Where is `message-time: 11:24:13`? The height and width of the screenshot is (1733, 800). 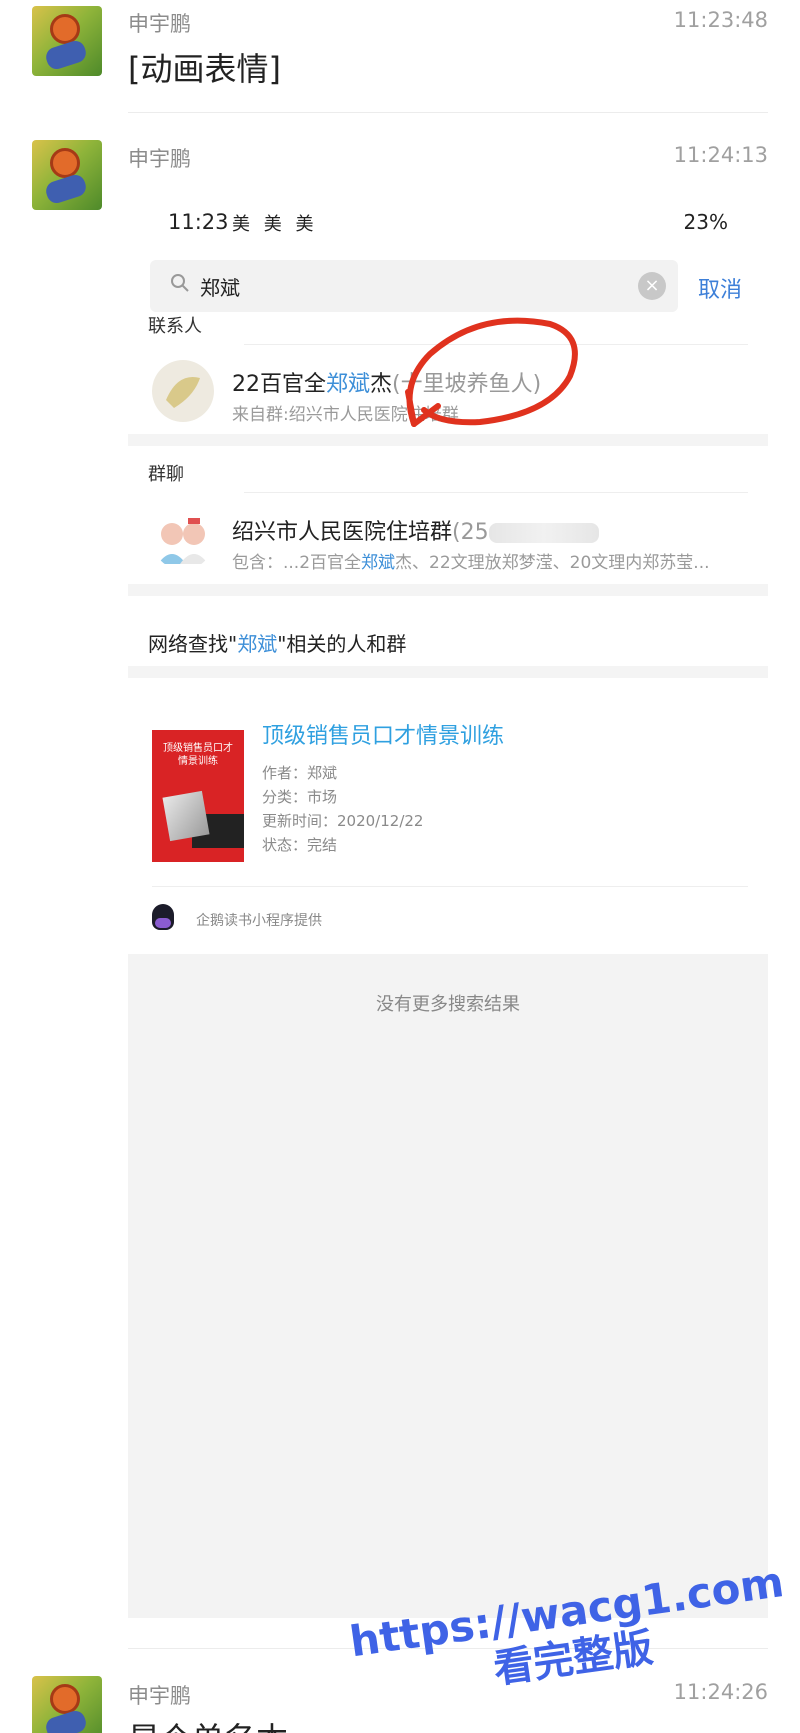 message-time: 11:24:13 is located at coordinates (720, 155).